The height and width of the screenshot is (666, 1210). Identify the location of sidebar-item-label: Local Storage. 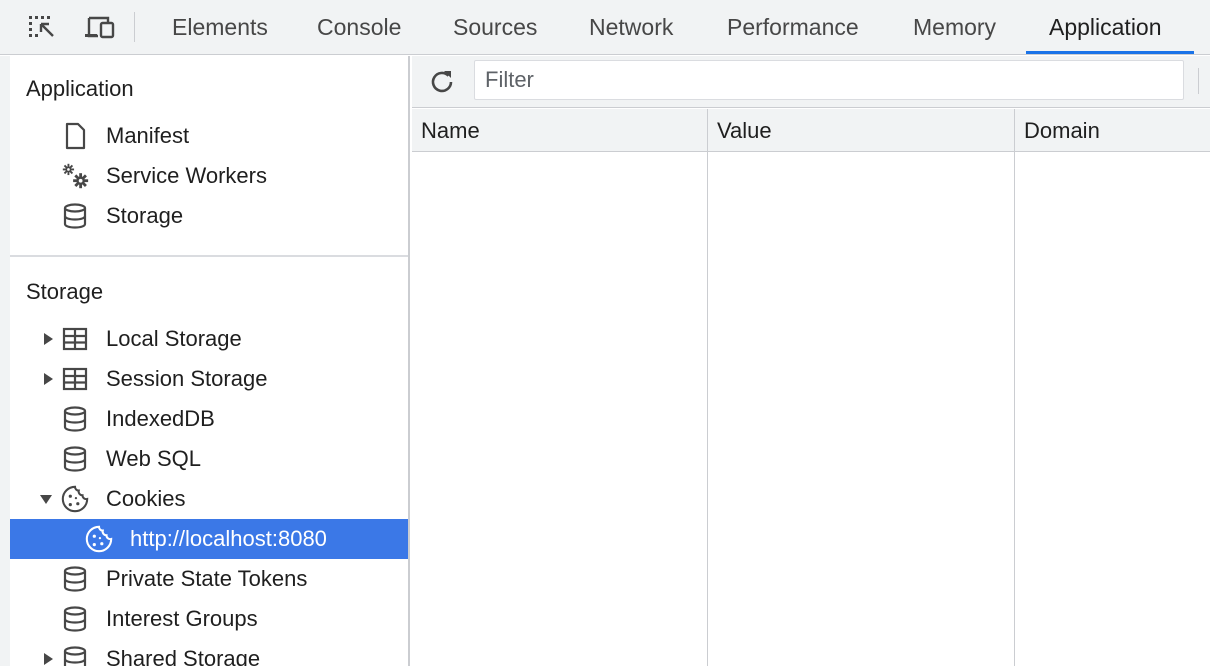
(174, 338).